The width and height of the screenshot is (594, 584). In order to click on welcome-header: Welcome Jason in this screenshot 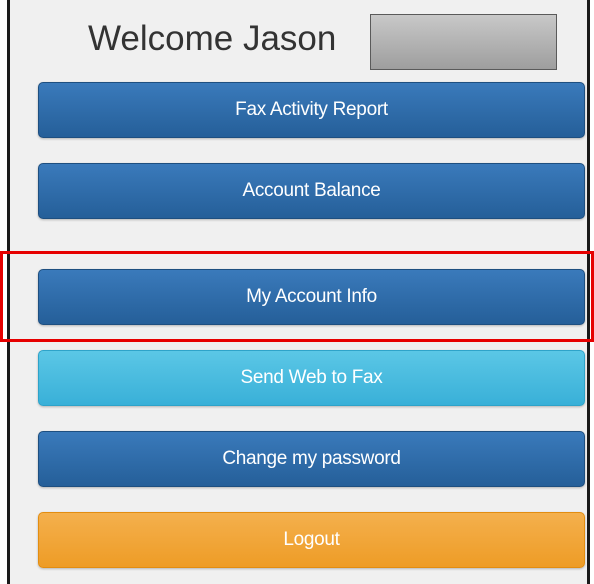, I will do `click(298, 44)`.